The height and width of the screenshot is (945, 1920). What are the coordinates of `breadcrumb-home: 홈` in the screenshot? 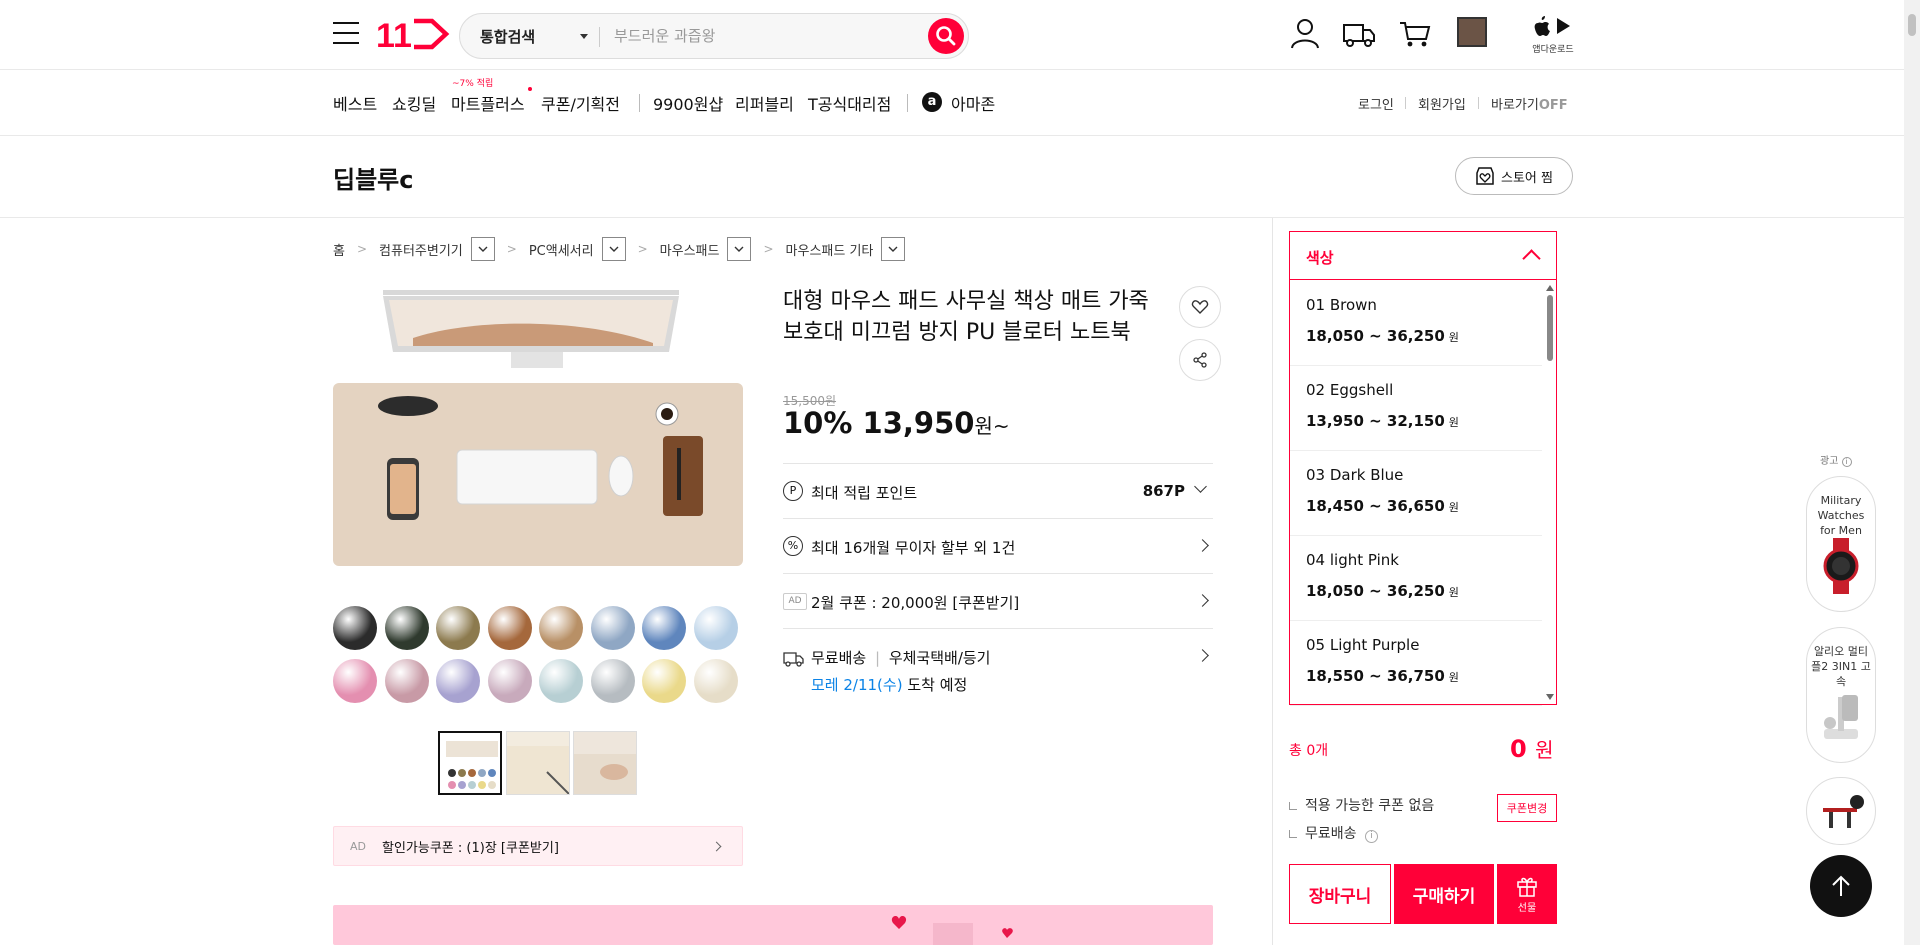 It's located at (339, 249).